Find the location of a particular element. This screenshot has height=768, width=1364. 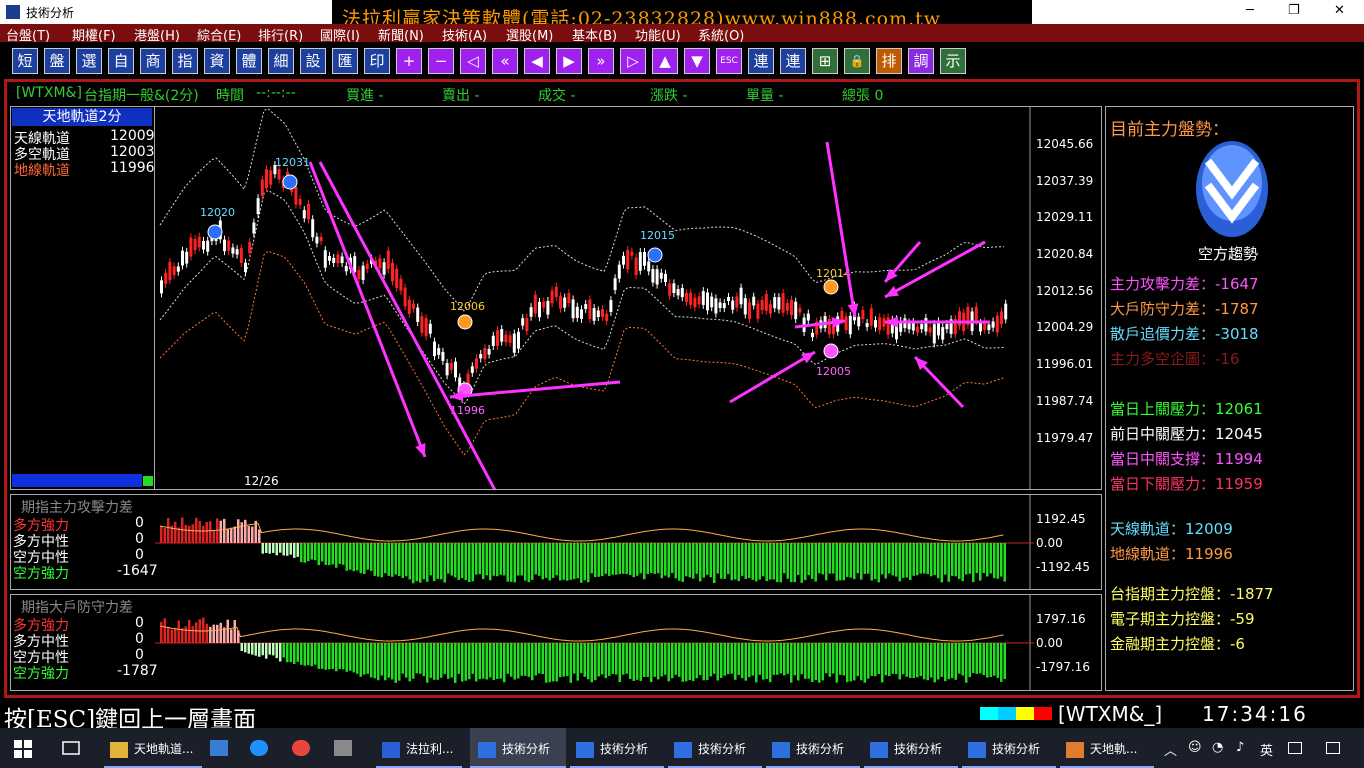

menu-item: 港盤(H) is located at coordinates (157, 34).